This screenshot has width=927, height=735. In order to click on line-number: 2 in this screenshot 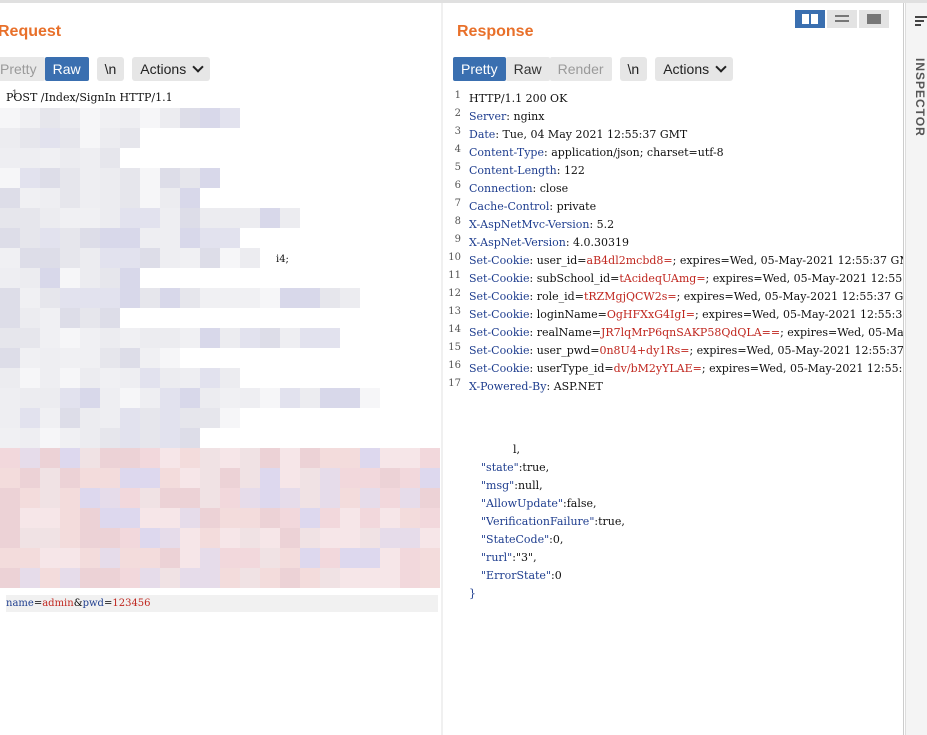, I will do `click(457, 113)`.